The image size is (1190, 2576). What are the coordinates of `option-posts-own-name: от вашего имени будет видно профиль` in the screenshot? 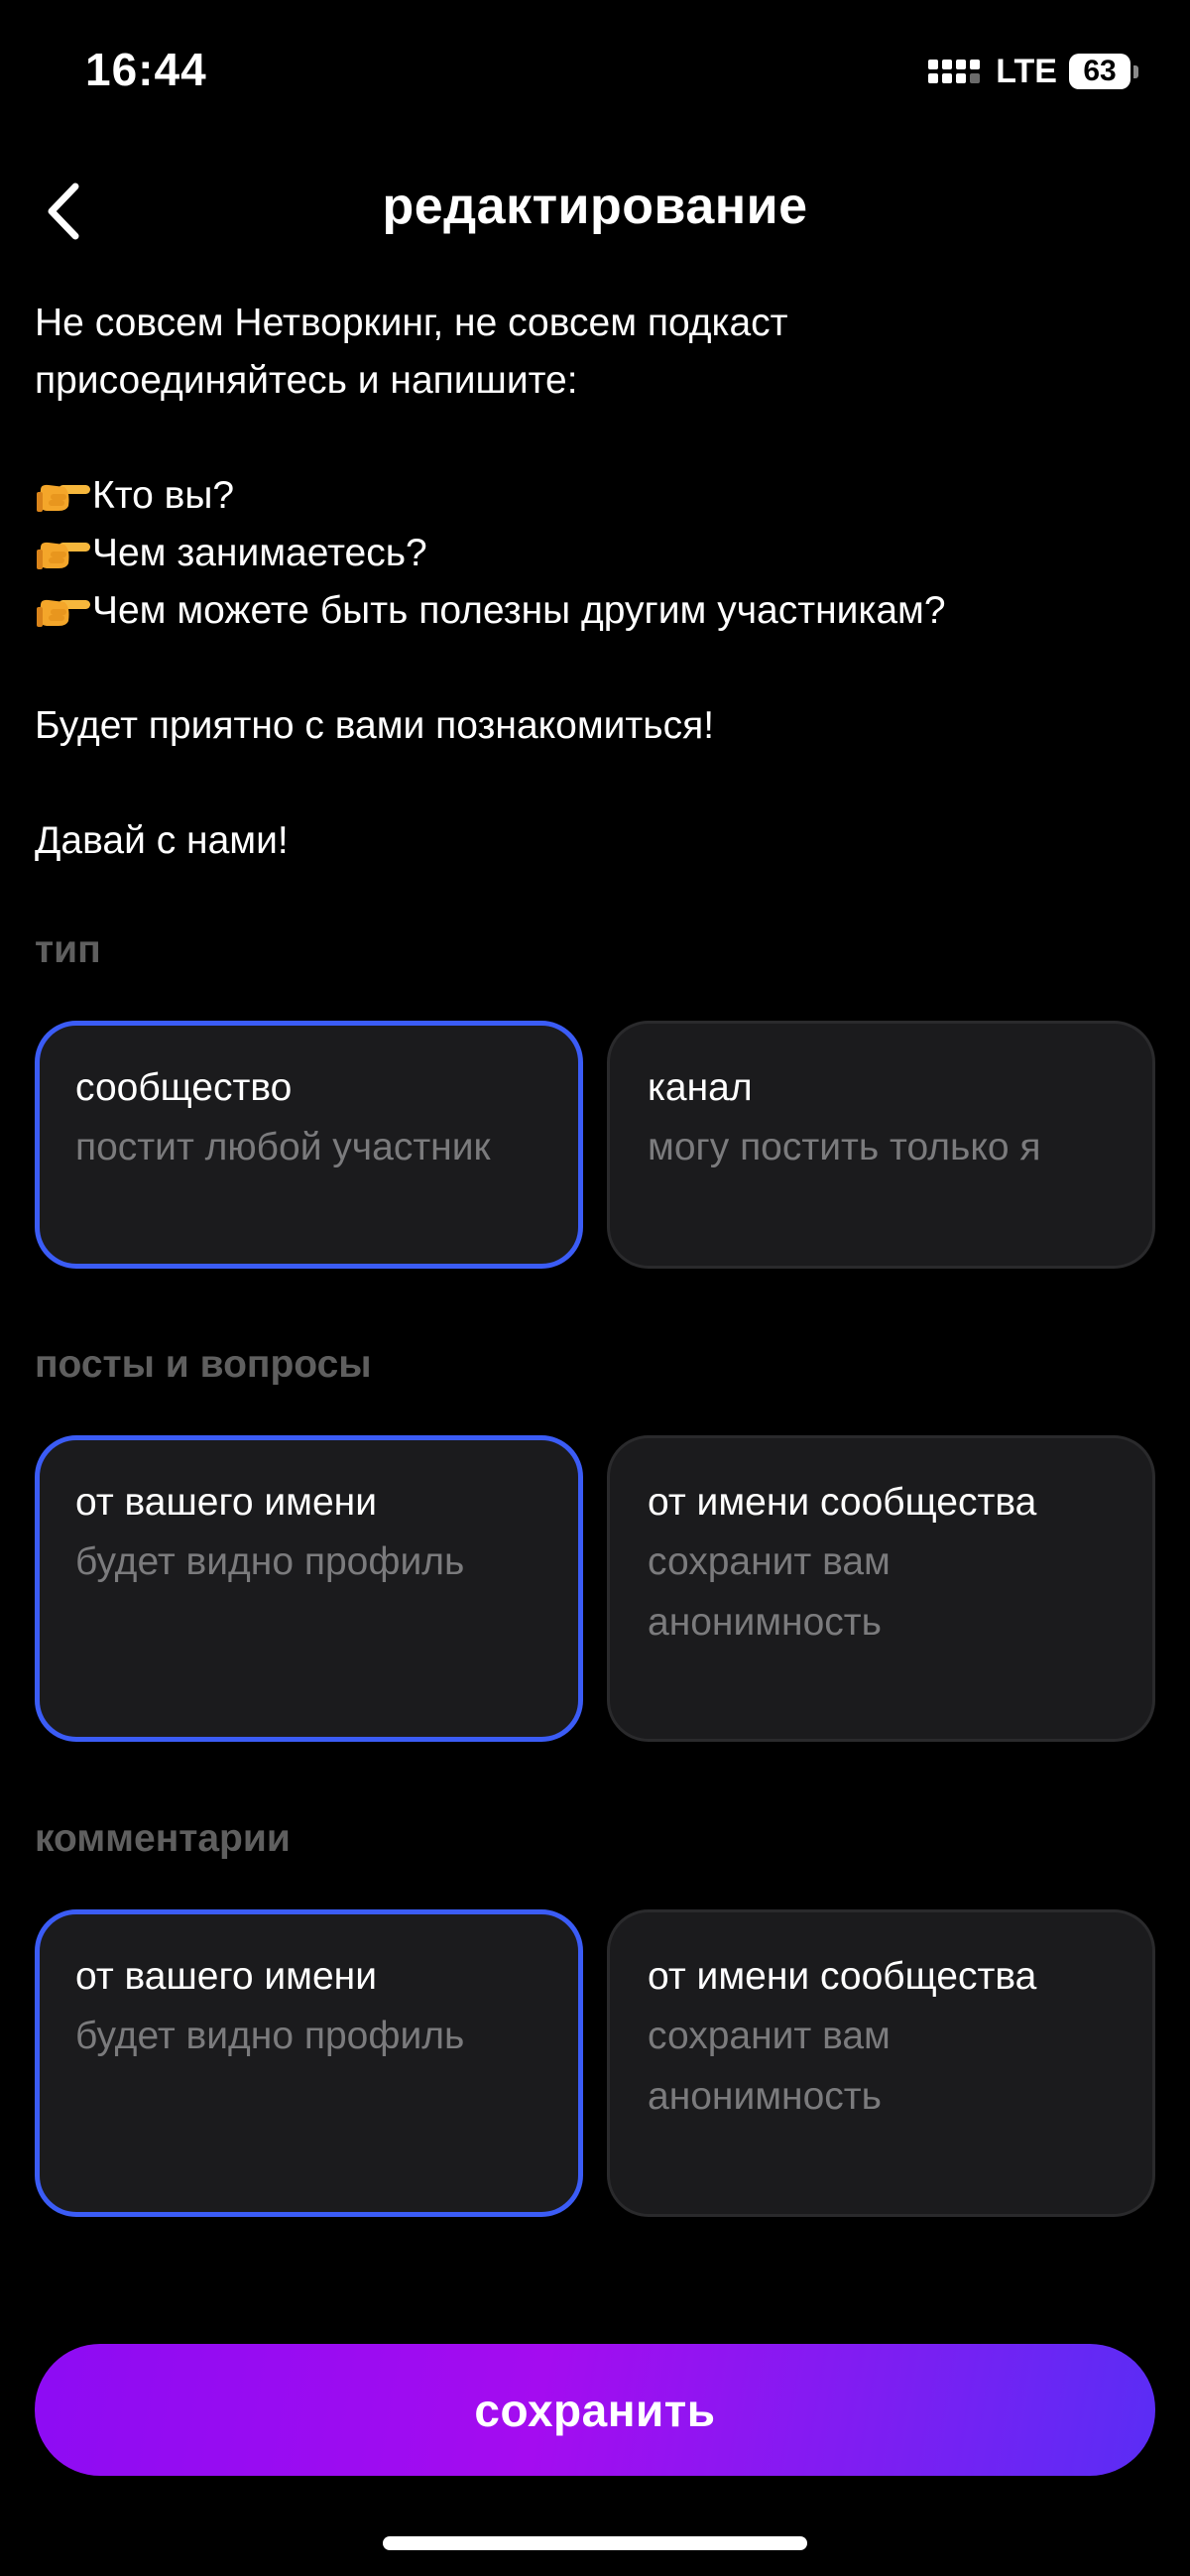 It's located at (309, 1588).